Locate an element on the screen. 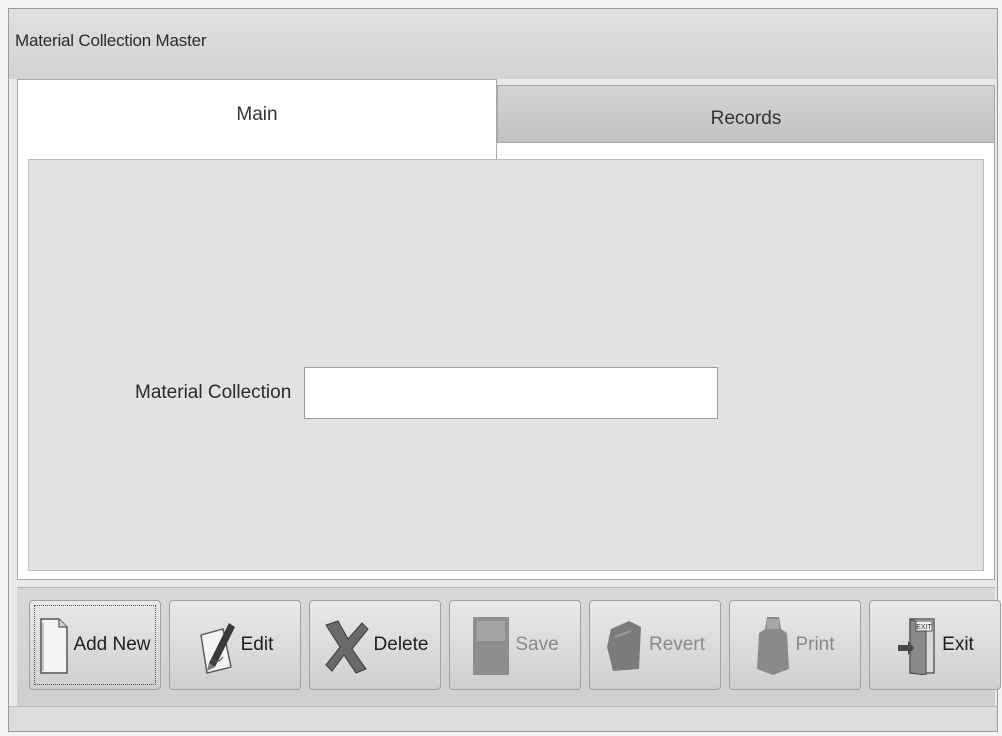 This screenshot has height=736, width=1002. revert-icon is located at coordinates (625, 645).